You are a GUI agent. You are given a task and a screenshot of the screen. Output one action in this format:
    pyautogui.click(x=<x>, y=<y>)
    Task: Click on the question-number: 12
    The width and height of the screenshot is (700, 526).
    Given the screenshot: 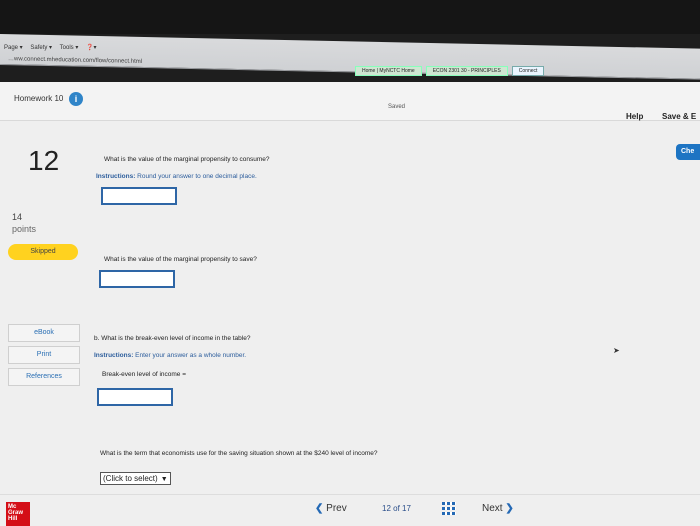 What is the action you would take?
    pyautogui.click(x=44, y=160)
    